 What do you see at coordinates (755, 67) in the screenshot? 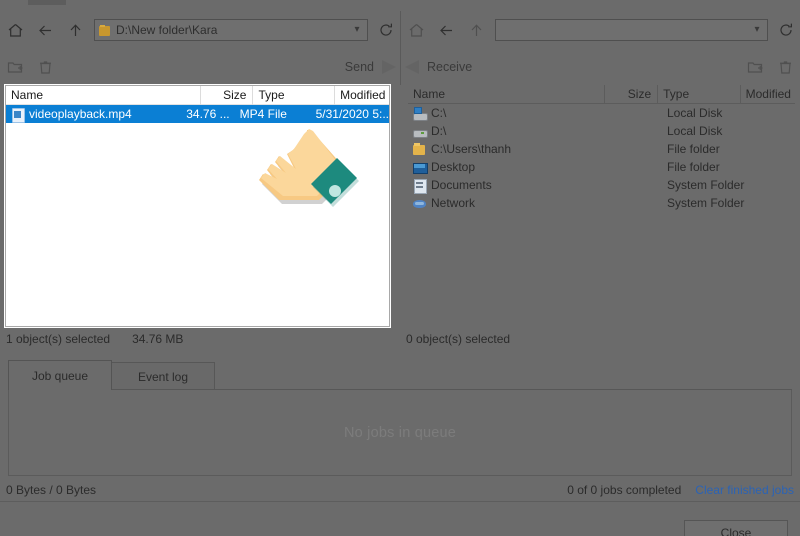
I see `right-new-folder-icon` at bounding box center [755, 67].